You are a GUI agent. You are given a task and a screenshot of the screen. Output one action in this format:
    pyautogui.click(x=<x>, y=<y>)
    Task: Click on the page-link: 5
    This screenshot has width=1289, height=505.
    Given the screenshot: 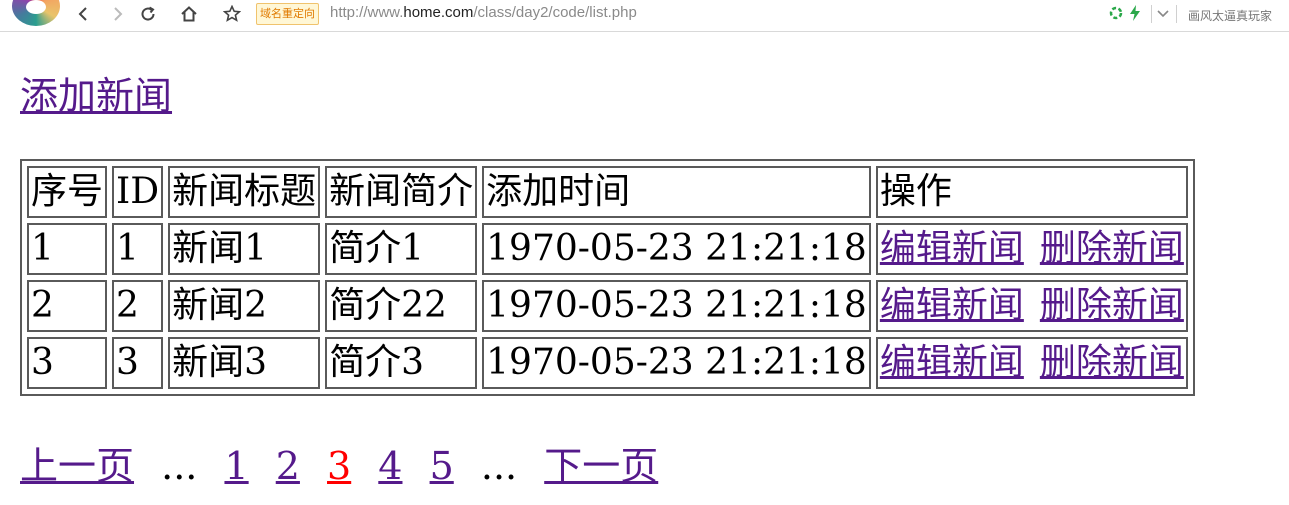 What is the action you would take?
    pyautogui.click(x=442, y=466)
    